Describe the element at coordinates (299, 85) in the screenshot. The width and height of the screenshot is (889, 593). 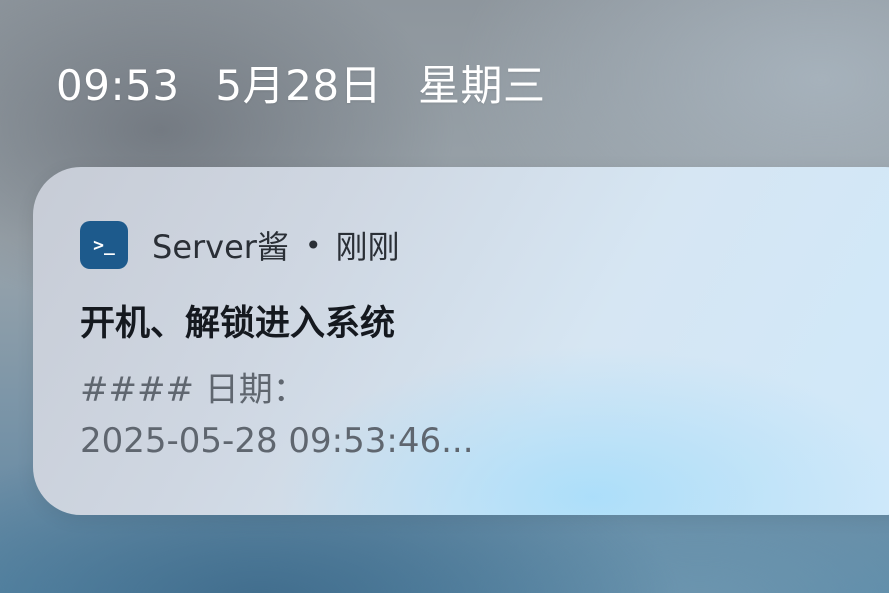
I see `clock-date: 5月28日` at that location.